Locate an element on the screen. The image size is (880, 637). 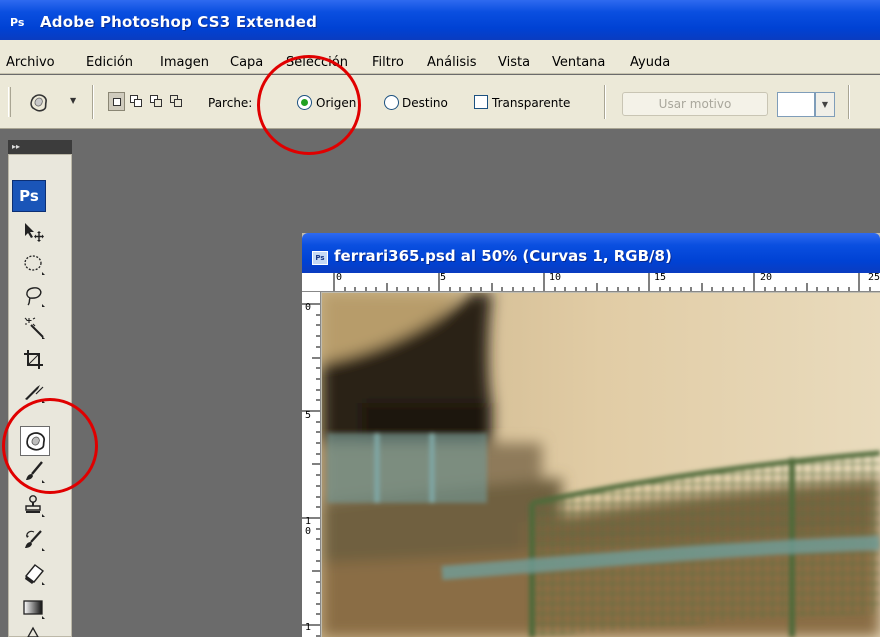
transparent-checkbox is located at coordinates (481, 102).